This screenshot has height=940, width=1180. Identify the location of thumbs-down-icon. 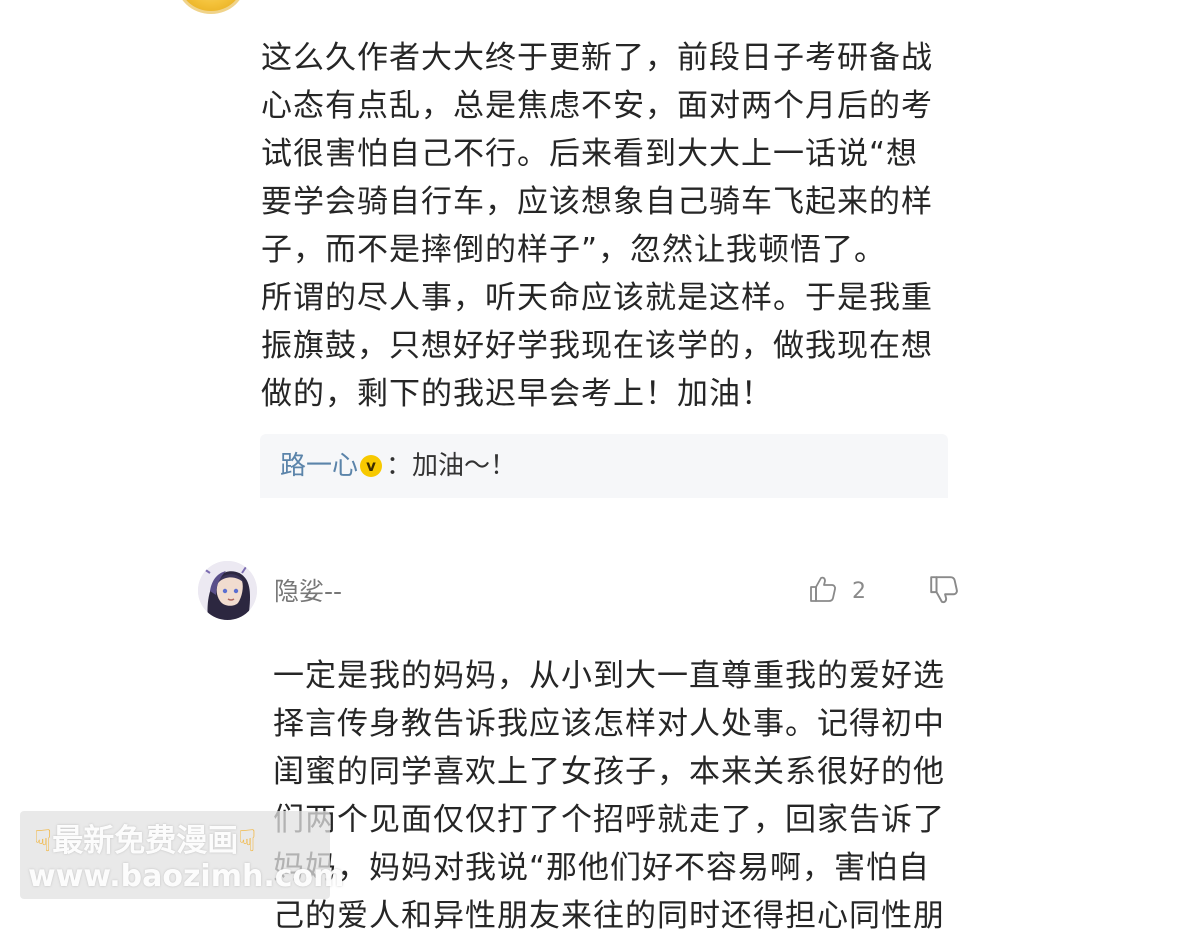
(944, 593).